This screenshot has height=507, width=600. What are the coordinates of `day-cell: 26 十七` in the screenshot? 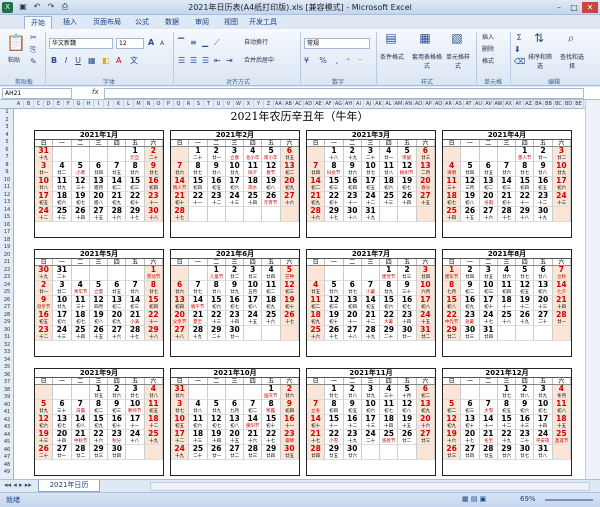 It's located at (289, 318).